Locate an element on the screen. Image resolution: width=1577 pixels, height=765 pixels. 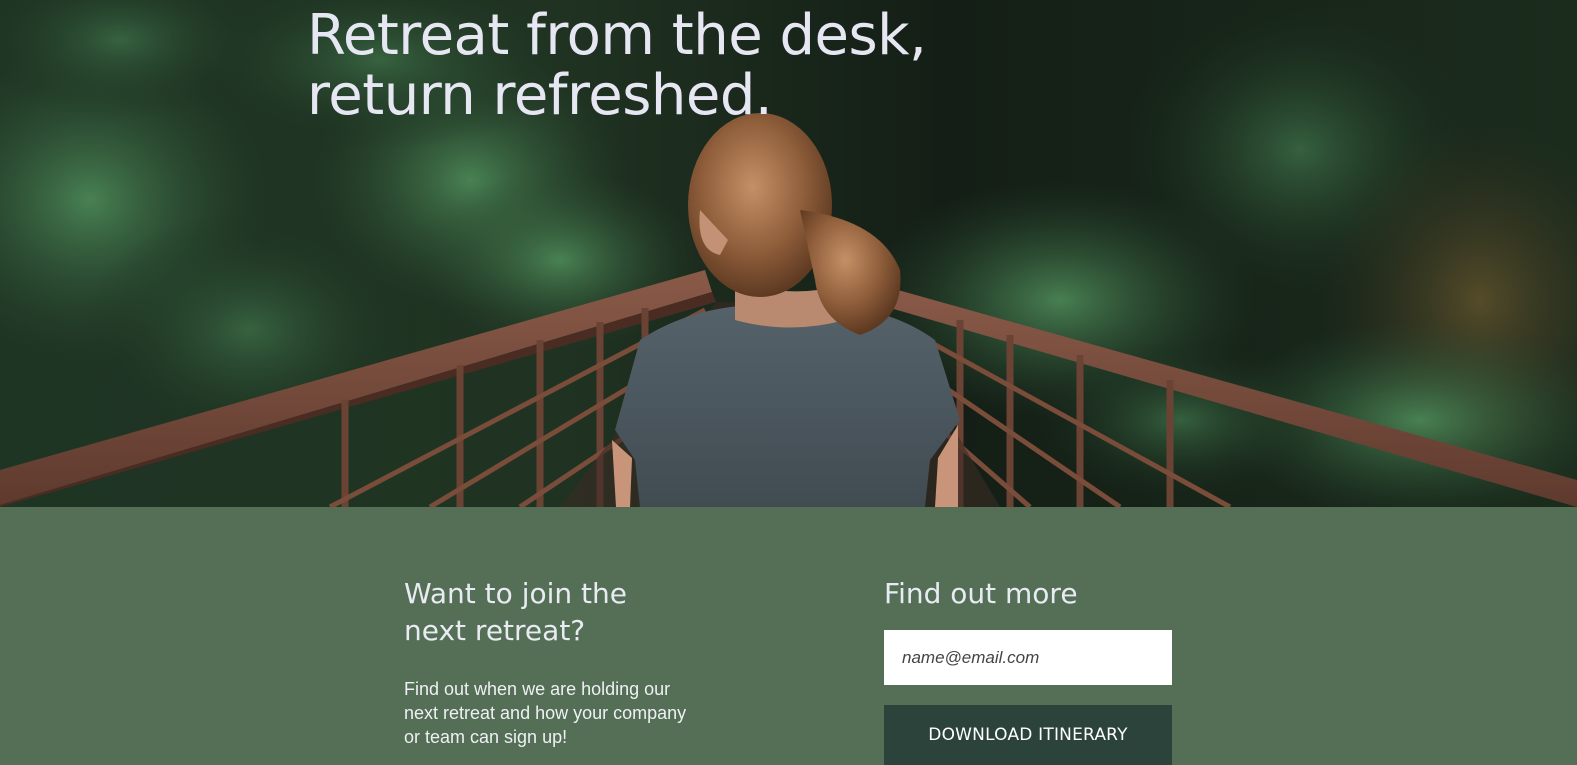
email-input is located at coordinates (1028, 657).